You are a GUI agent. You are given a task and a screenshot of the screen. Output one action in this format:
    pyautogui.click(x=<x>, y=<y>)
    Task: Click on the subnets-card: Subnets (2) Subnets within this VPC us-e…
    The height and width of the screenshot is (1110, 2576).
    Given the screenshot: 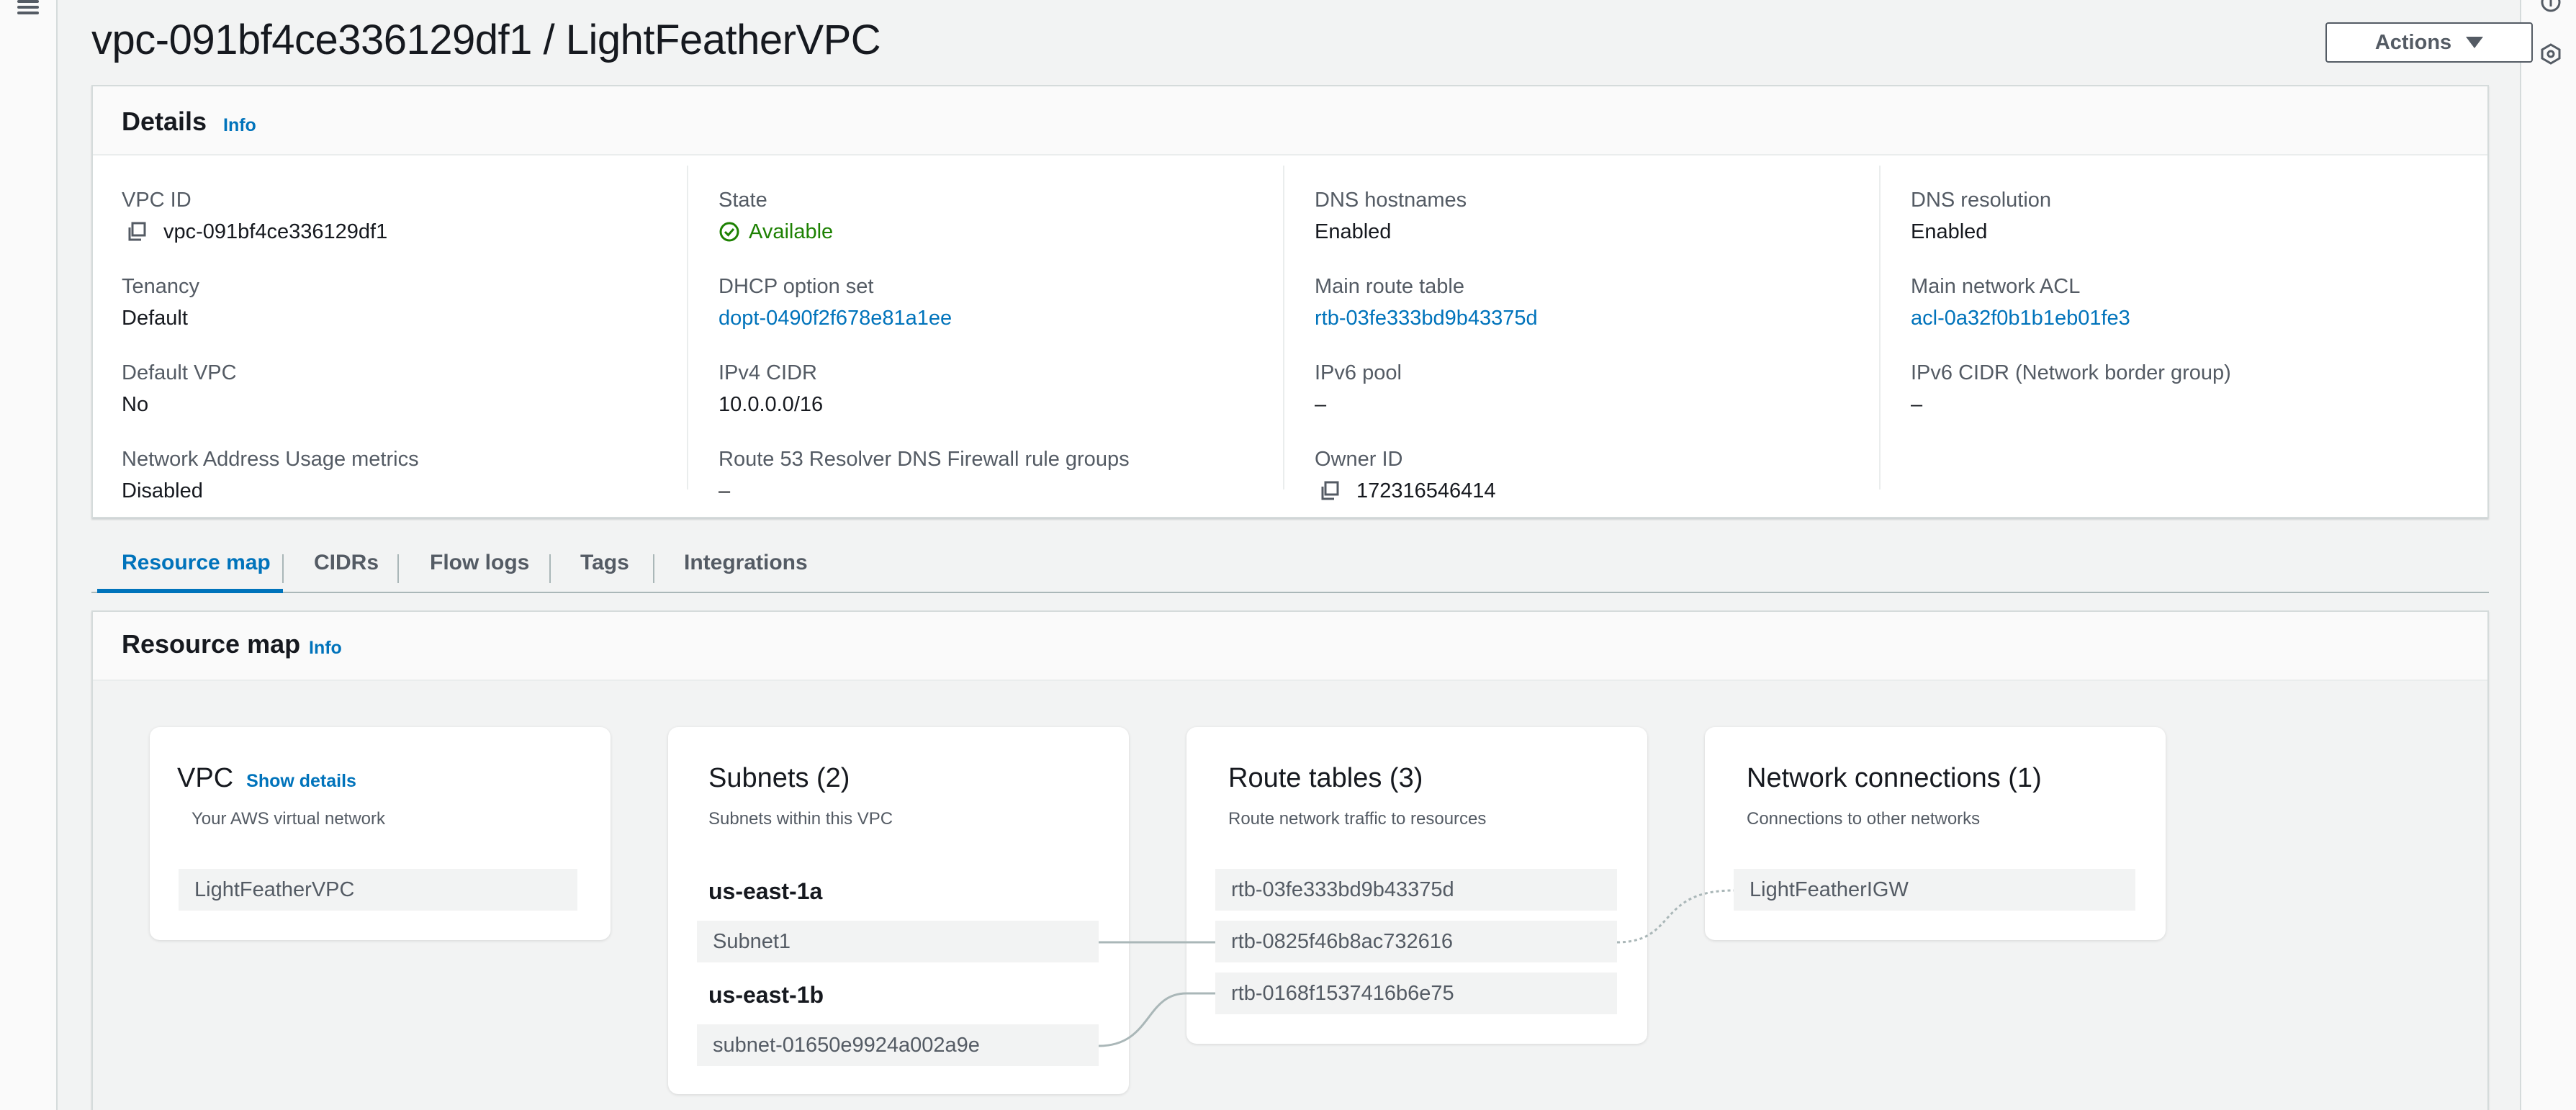 What is the action you would take?
    pyautogui.click(x=898, y=910)
    